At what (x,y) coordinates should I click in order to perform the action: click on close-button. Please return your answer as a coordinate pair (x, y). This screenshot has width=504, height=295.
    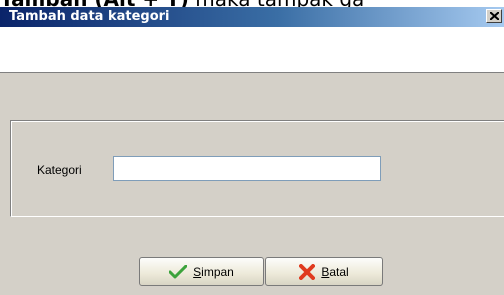
    Looking at the image, I should click on (494, 16).